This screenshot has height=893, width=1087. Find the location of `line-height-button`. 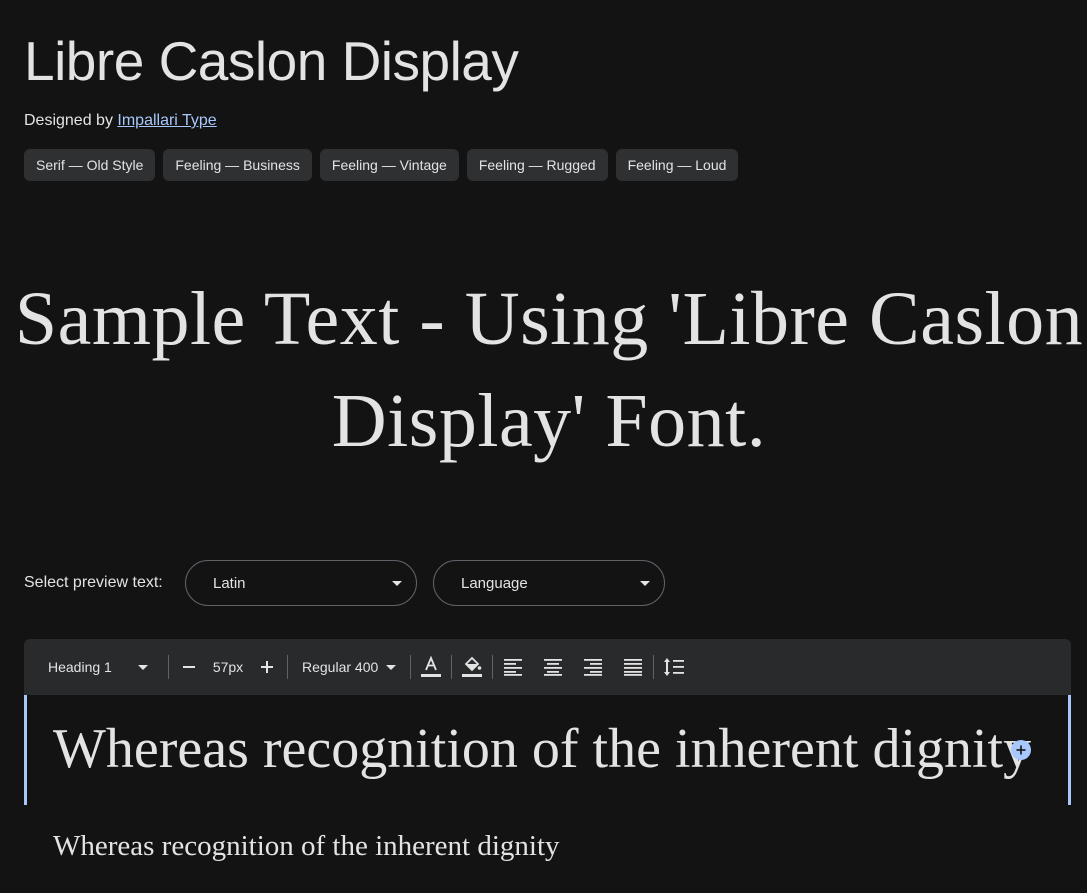

line-height-button is located at coordinates (674, 667).